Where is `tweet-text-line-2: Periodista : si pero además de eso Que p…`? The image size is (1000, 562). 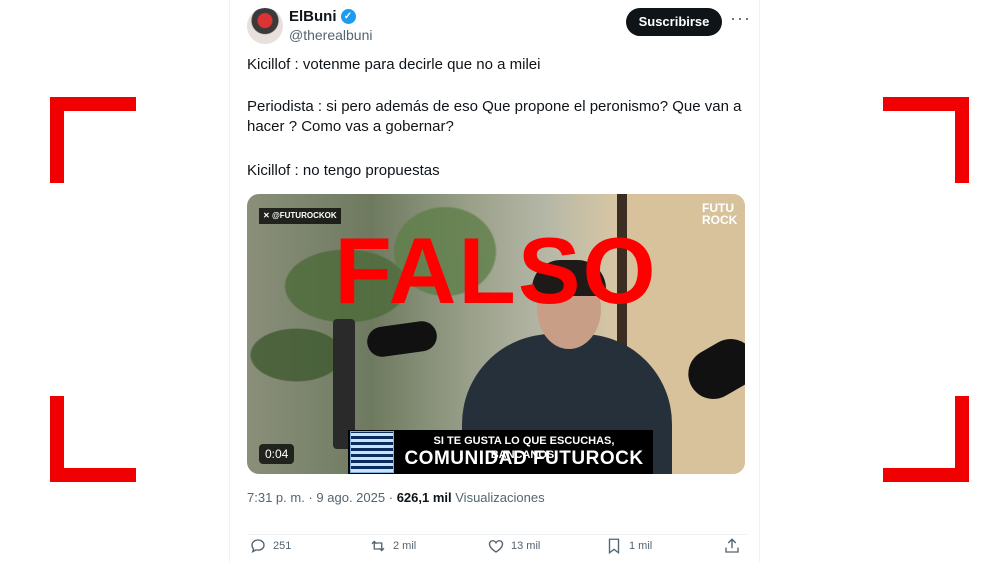
tweet-text-line-2: Periodista : si pero además de eso Que p… is located at coordinates (494, 116).